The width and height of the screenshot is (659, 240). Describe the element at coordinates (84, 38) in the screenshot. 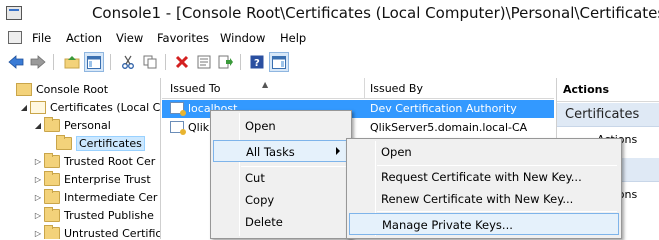

I see `menu-action: Action` at that location.